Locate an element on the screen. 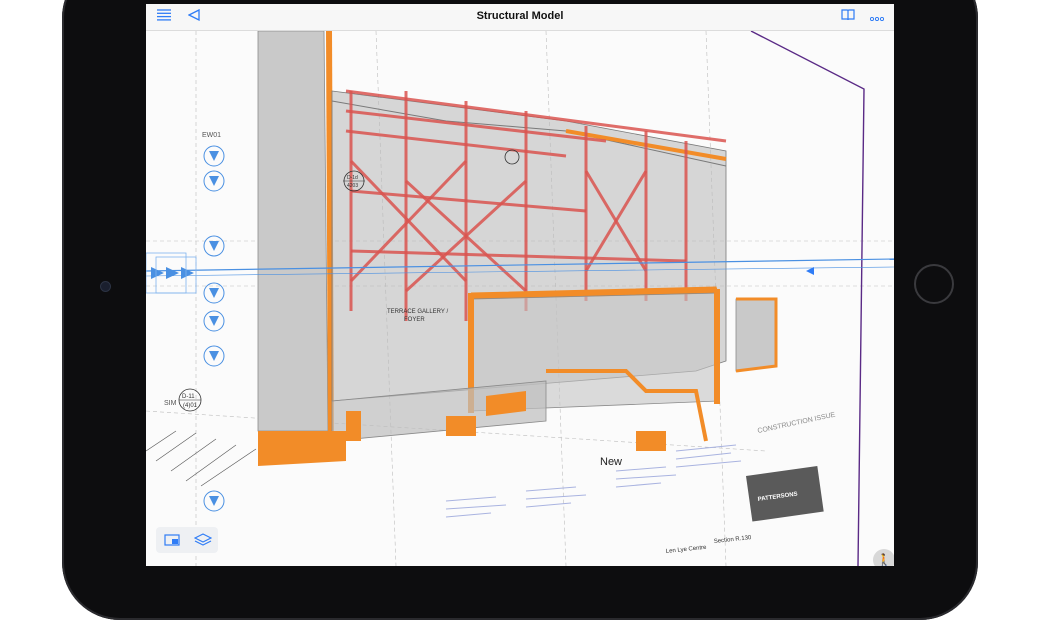  sheet-view-icon is located at coordinates (172, 540).